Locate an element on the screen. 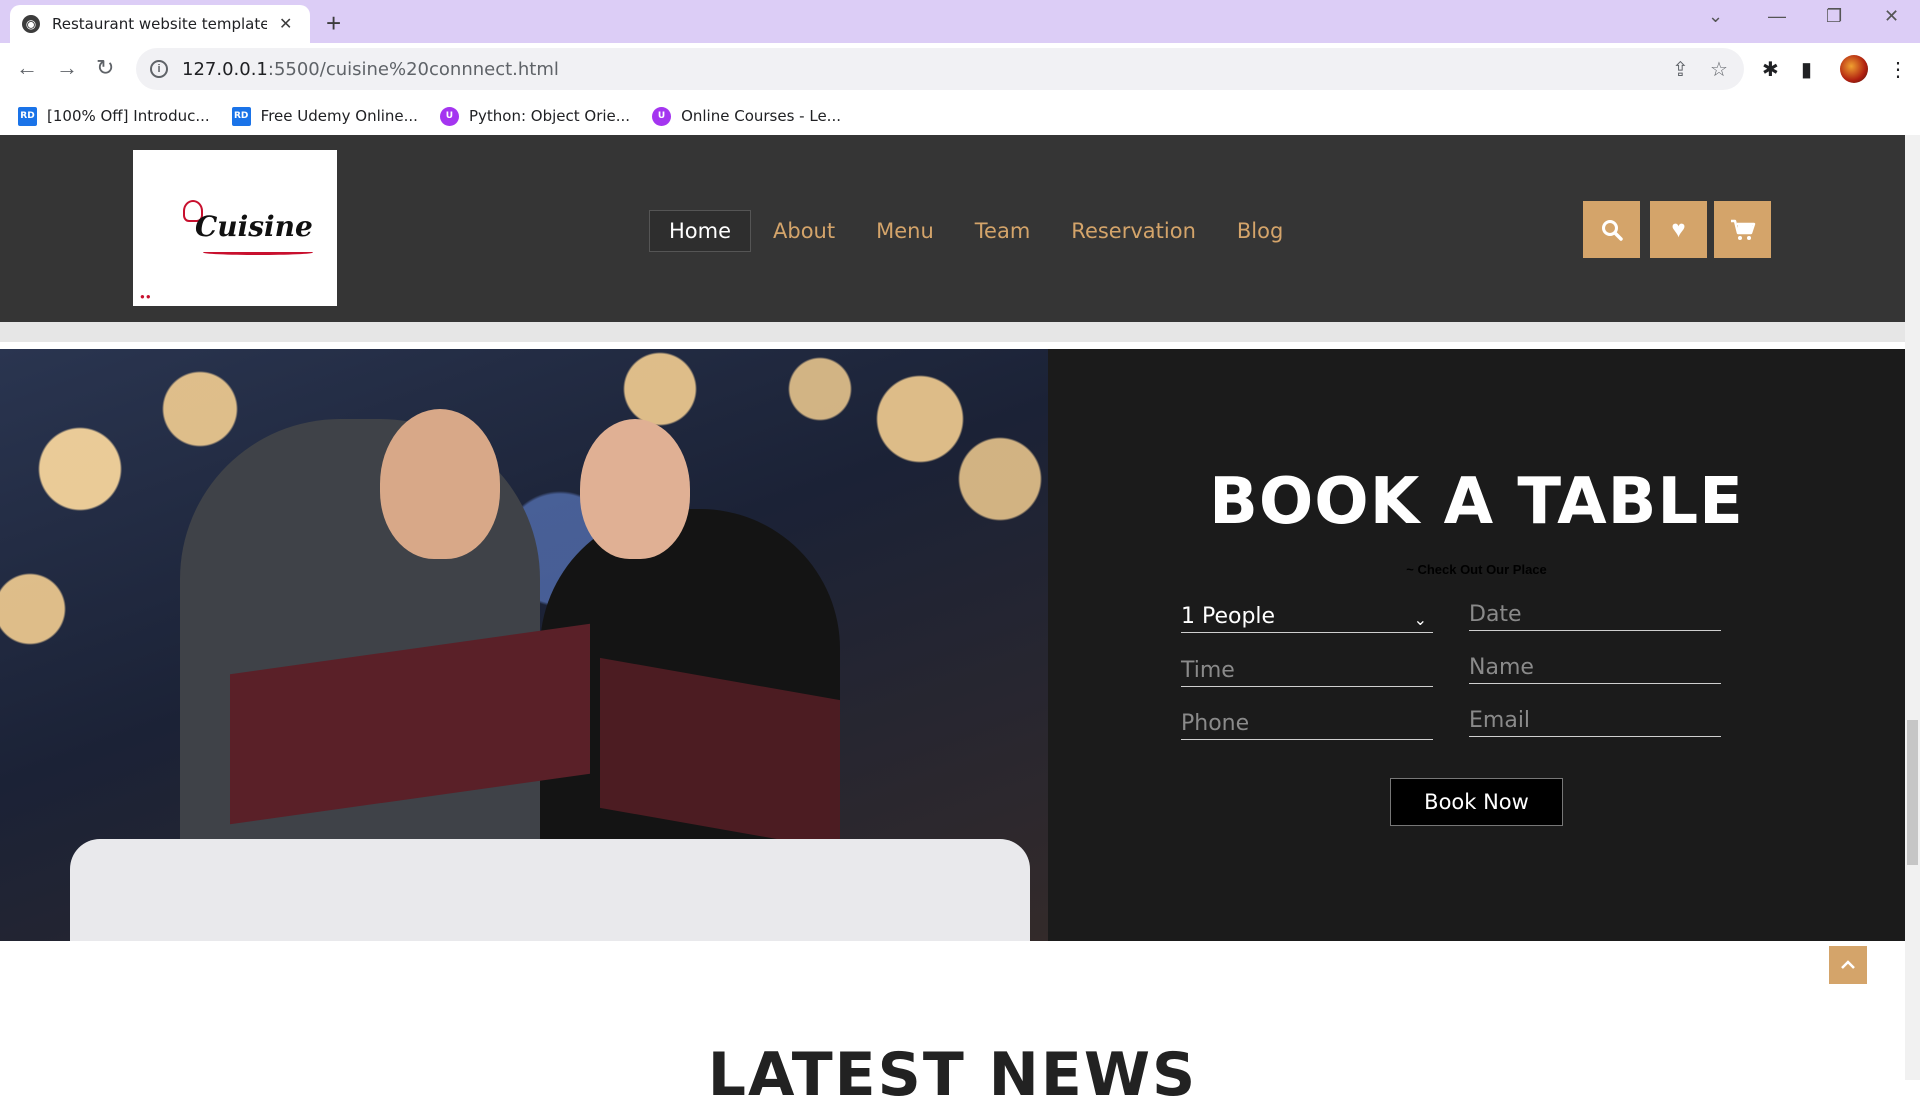 Image resolution: width=1920 pixels, height=1110 pixels. book-now-button: Book Now is located at coordinates (1476, 802).